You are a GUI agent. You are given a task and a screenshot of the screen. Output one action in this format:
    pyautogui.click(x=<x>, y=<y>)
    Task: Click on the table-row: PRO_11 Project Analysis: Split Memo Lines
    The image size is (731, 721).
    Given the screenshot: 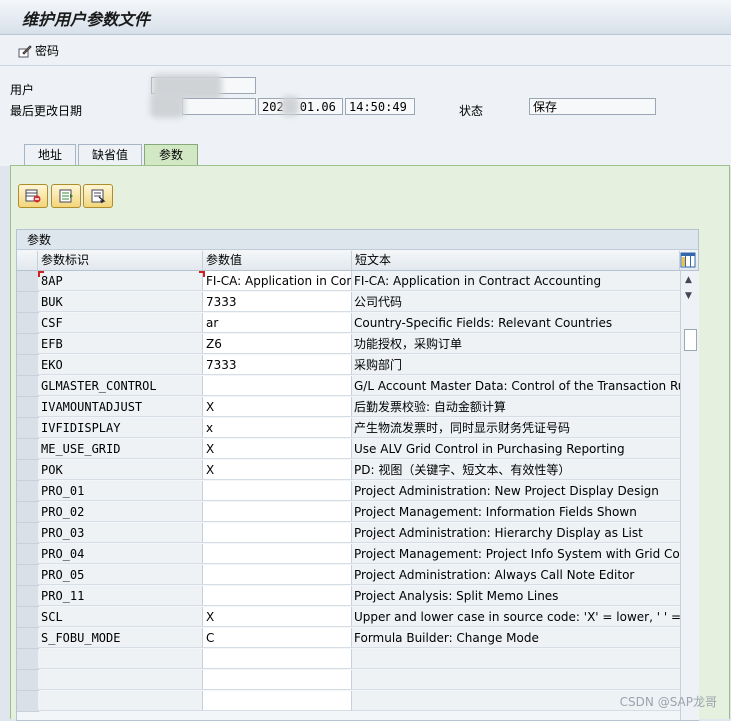 What is the action you would take?
    pyautogui.click(x=348, y=596)
    